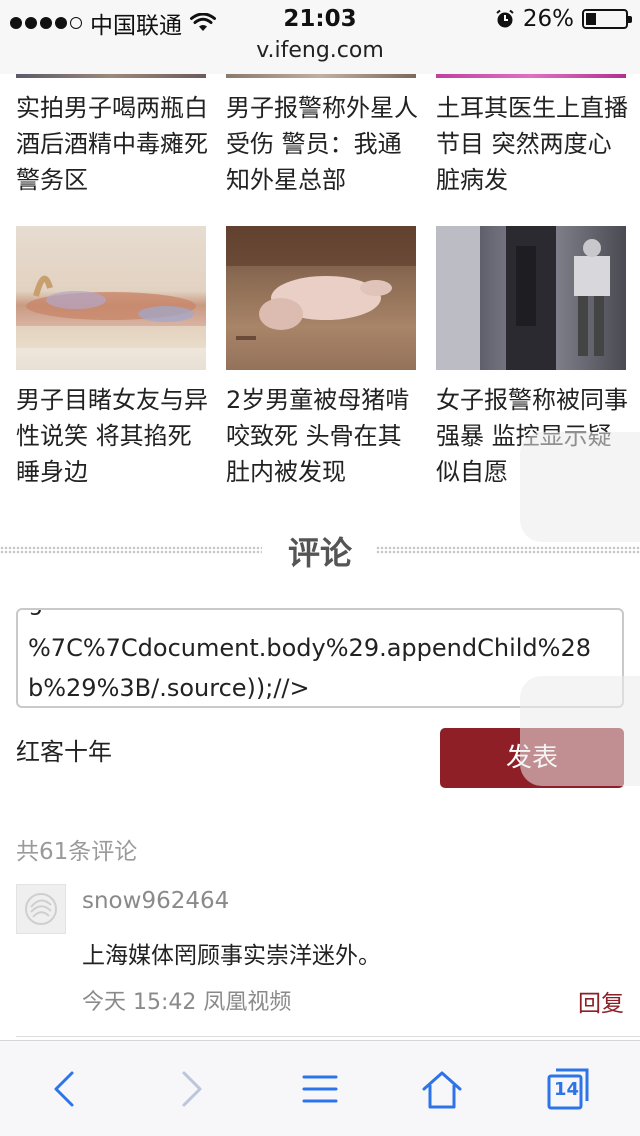 This screenshot has height=1136, width=640. I want to click on menu-button, so click(320, 1089).